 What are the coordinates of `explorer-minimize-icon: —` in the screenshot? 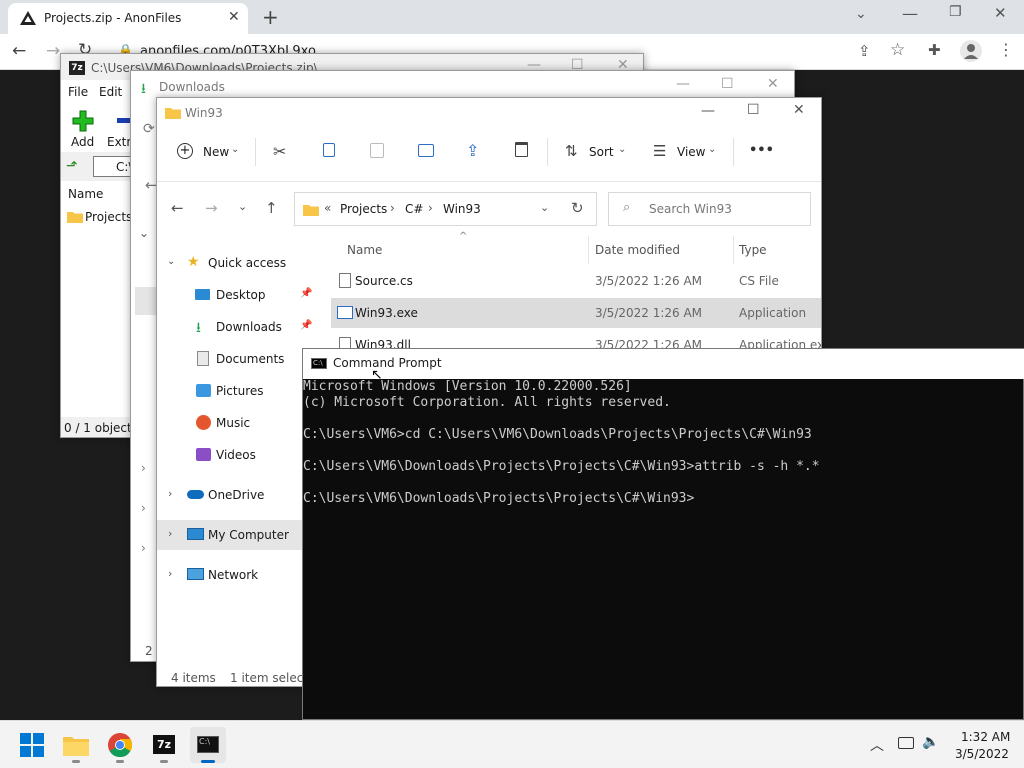 It's located at (708, 111).